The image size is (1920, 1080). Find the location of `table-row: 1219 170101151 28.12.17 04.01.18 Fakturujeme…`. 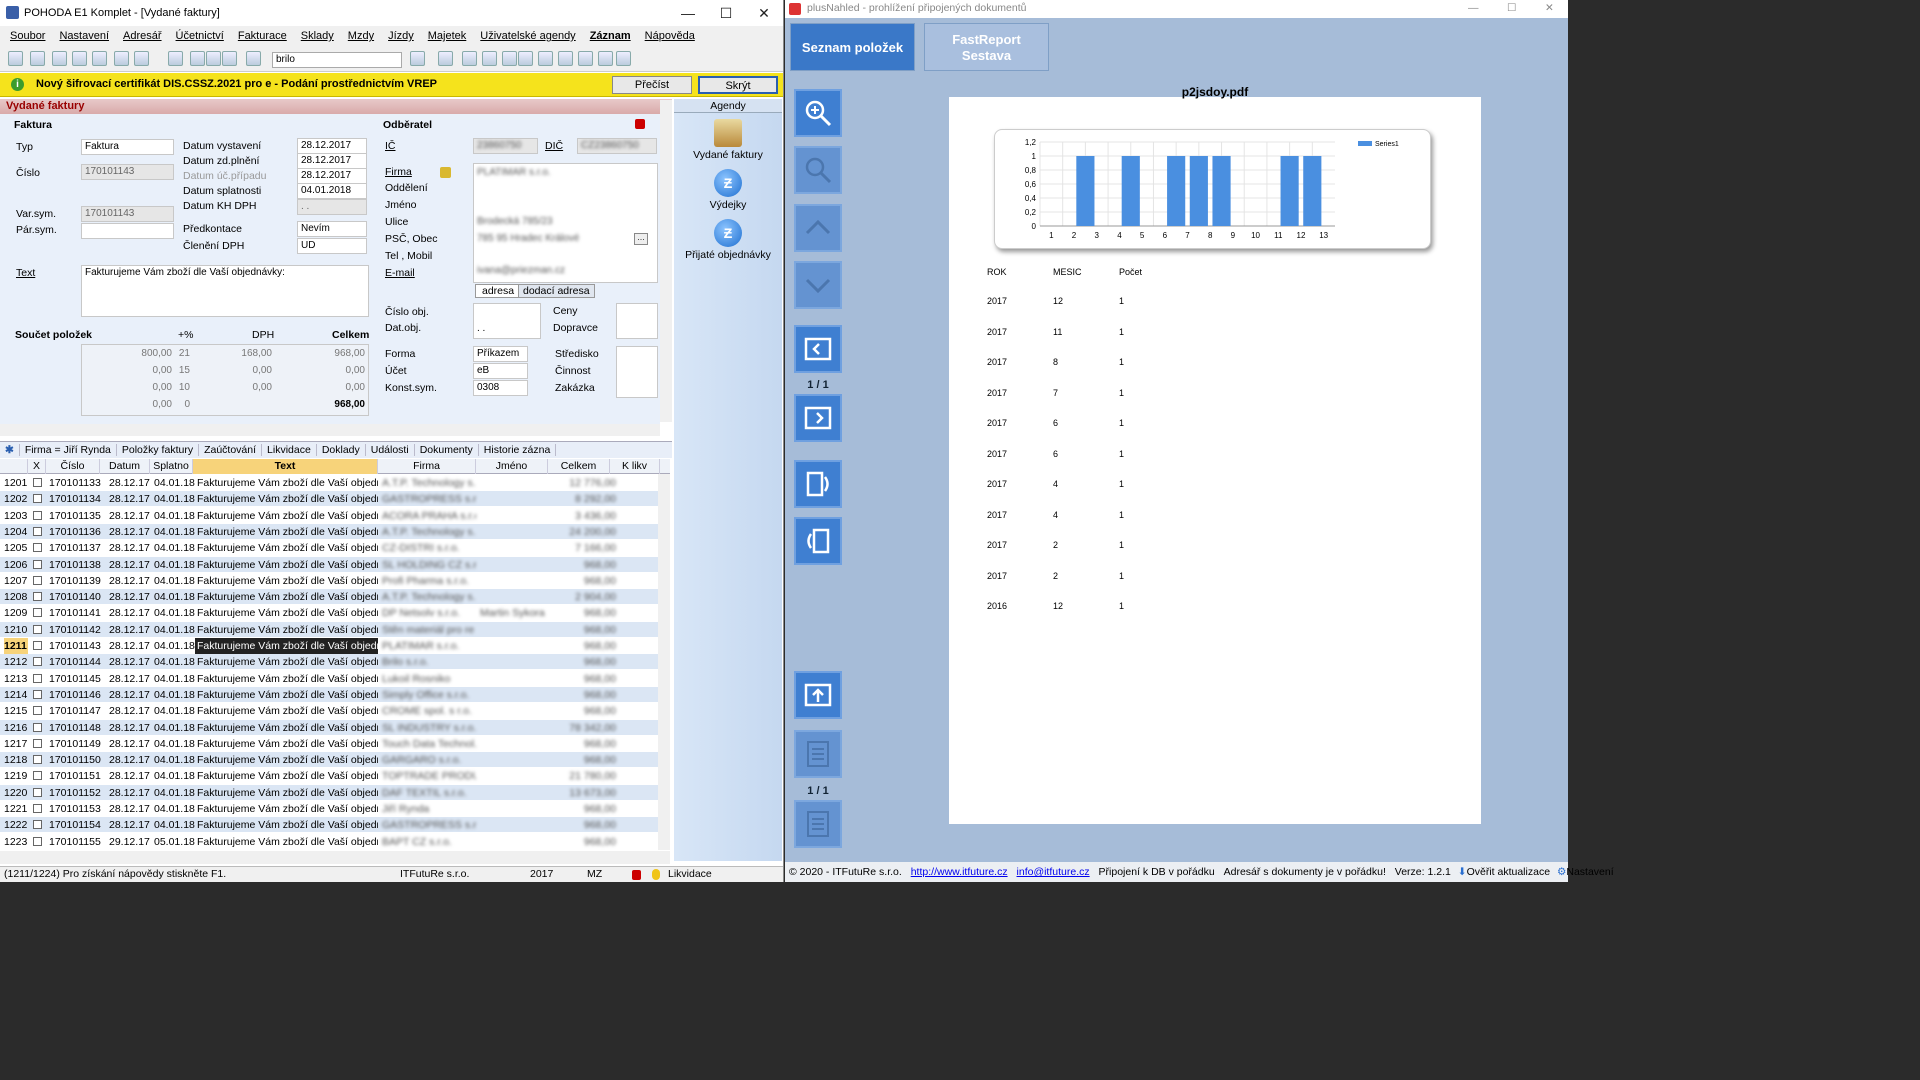

table-row: 1219 170101151 28.12.17 04.01.18 Fakturujeme… is located at coordinates (329, 776).